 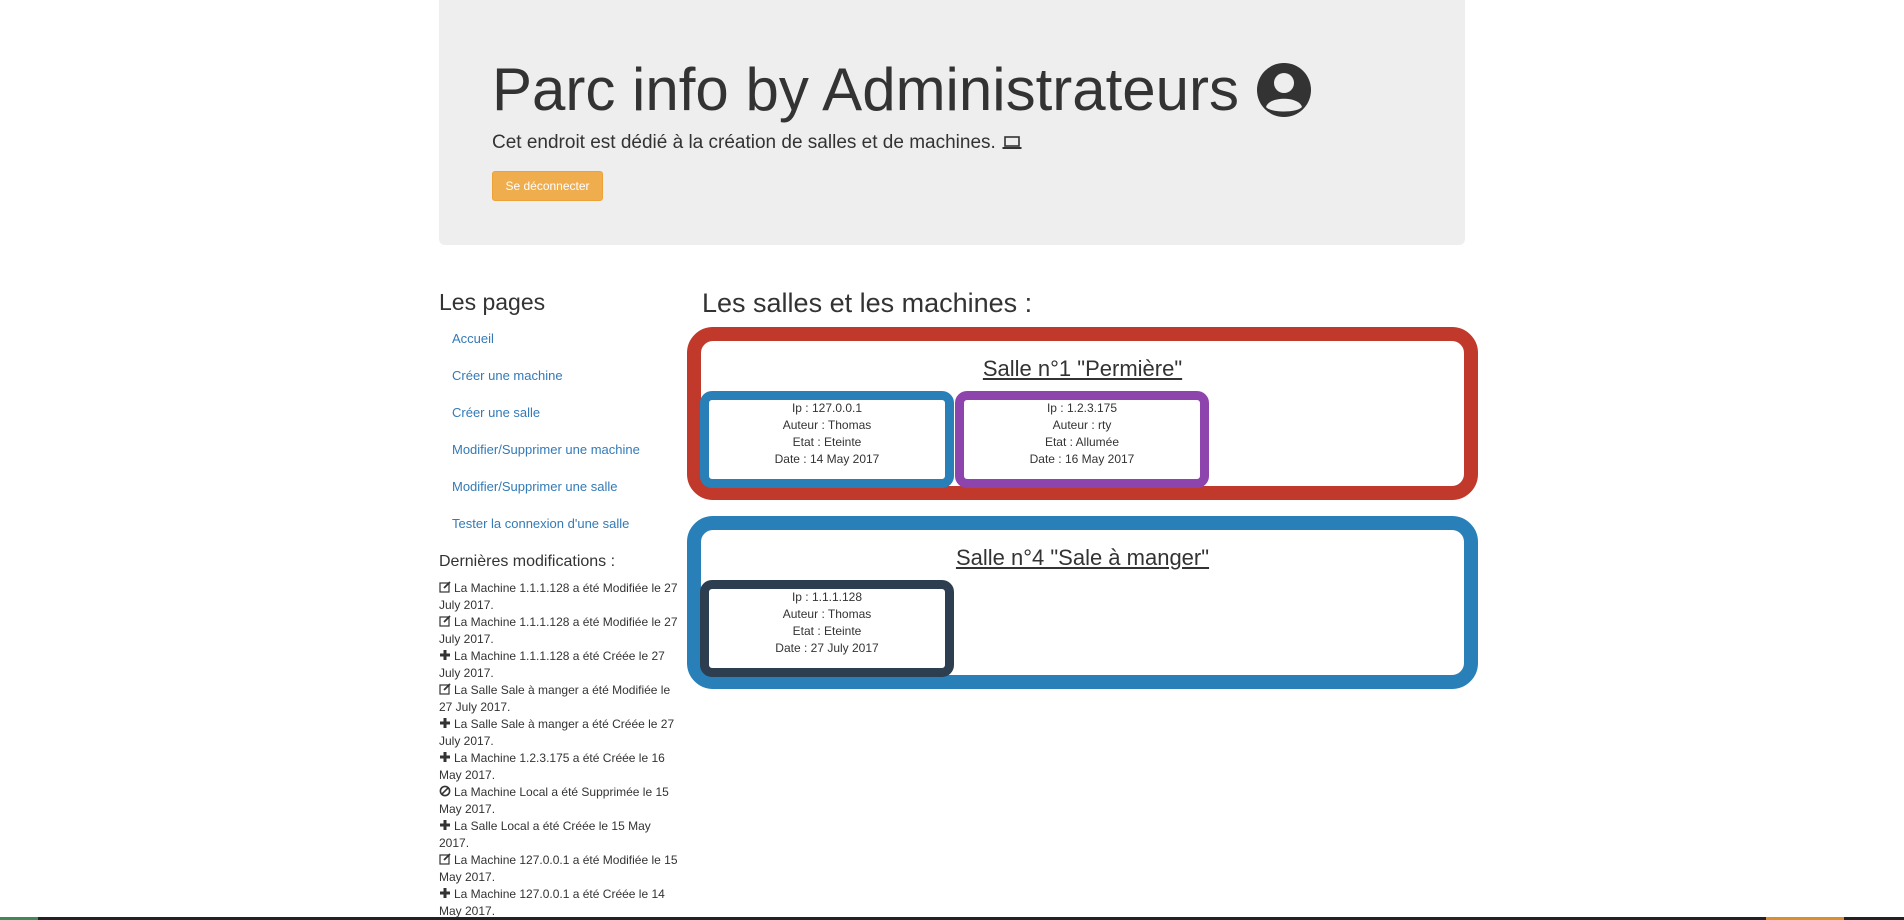 I want to click on machine-etat: Etat : Allumée, so click(x=1082, y=442).